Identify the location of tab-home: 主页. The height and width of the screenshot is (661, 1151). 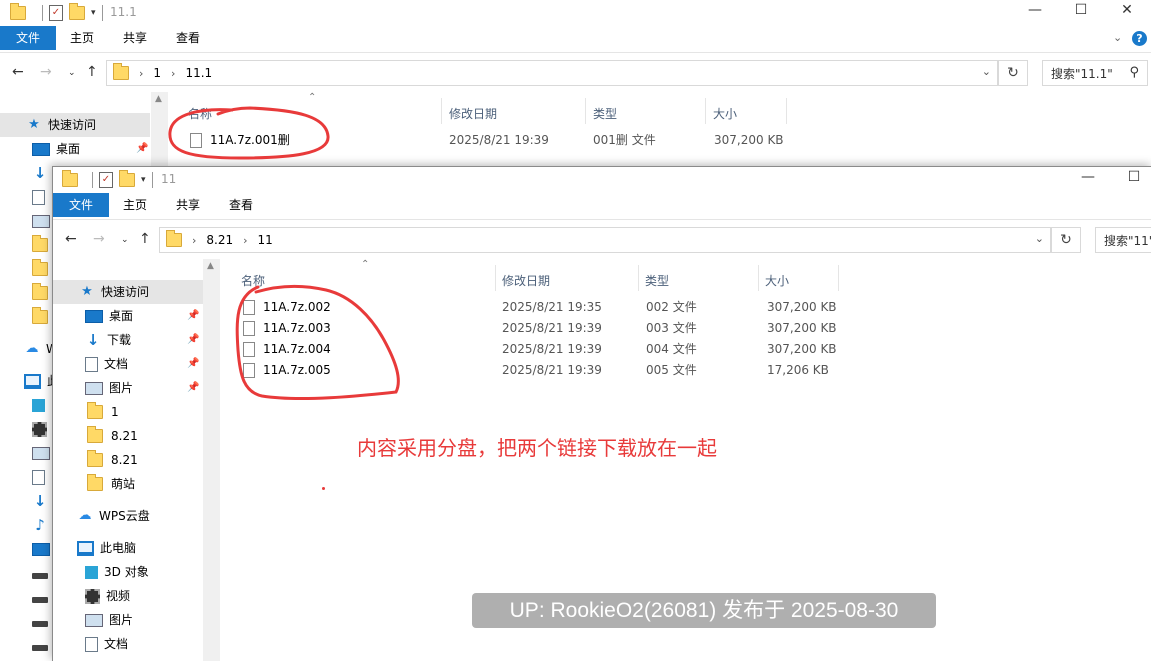
(135, 205).